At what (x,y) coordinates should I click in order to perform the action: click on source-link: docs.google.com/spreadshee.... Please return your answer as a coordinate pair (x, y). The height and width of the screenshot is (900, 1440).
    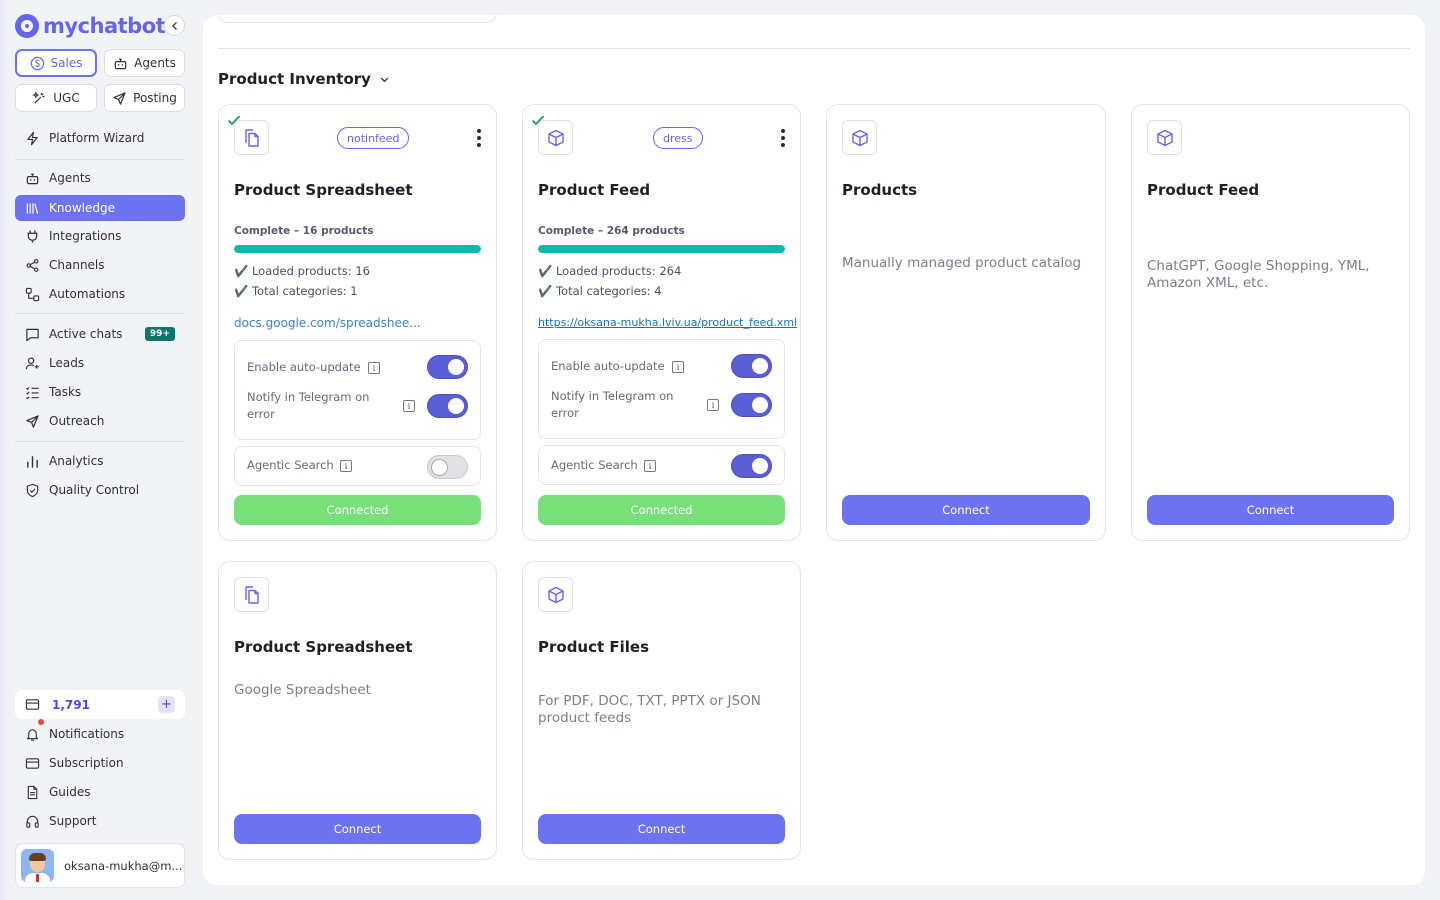
    Looking at the image, I should click on (327, 323).